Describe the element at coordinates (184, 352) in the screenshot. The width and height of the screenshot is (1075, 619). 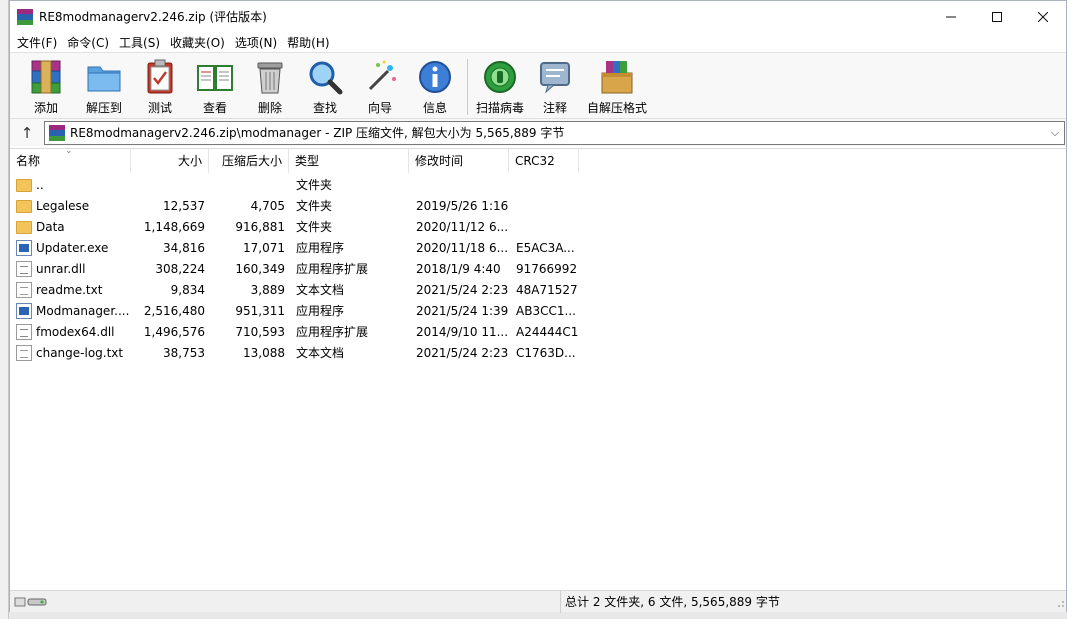
I see `file-size: 38,753` at that location.